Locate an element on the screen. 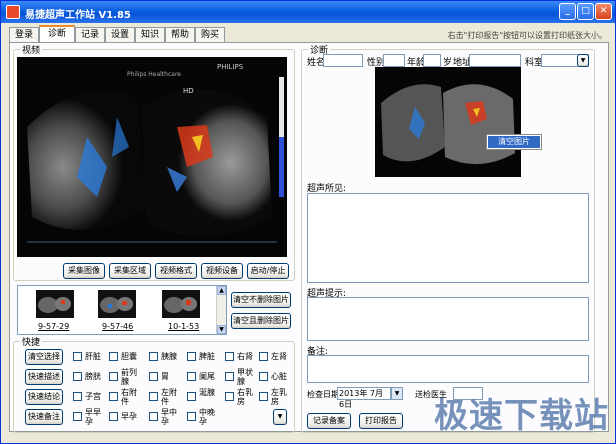 The height and width of the screenshot is (444, 616). checkbox-mid-late-pregnancy is located at coordinates (191, 416).